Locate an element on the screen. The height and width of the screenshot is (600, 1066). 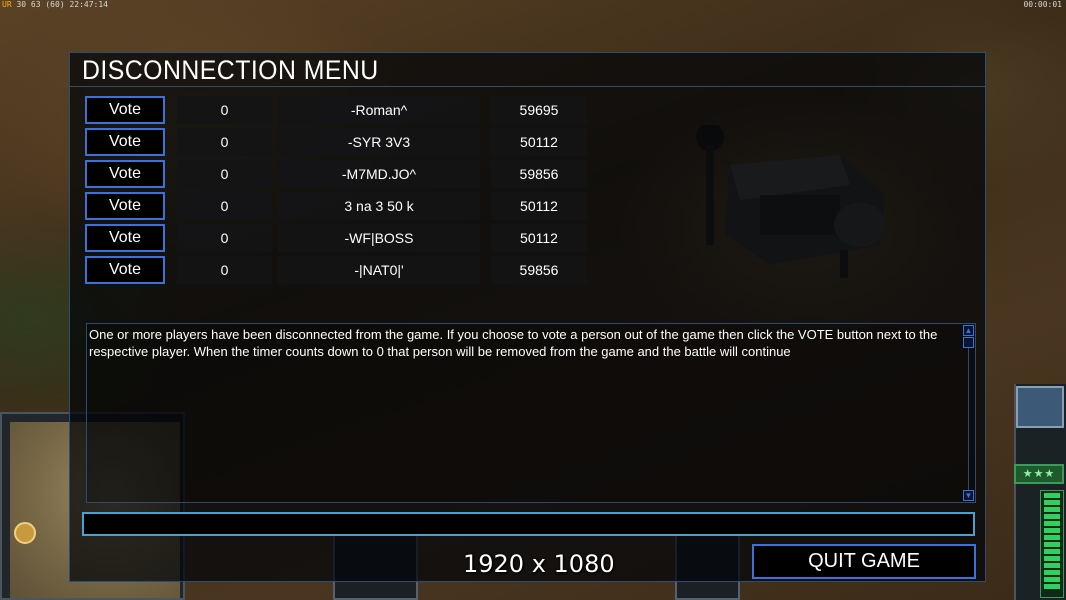
satellite-icon is located at coordinates (1040, 407).